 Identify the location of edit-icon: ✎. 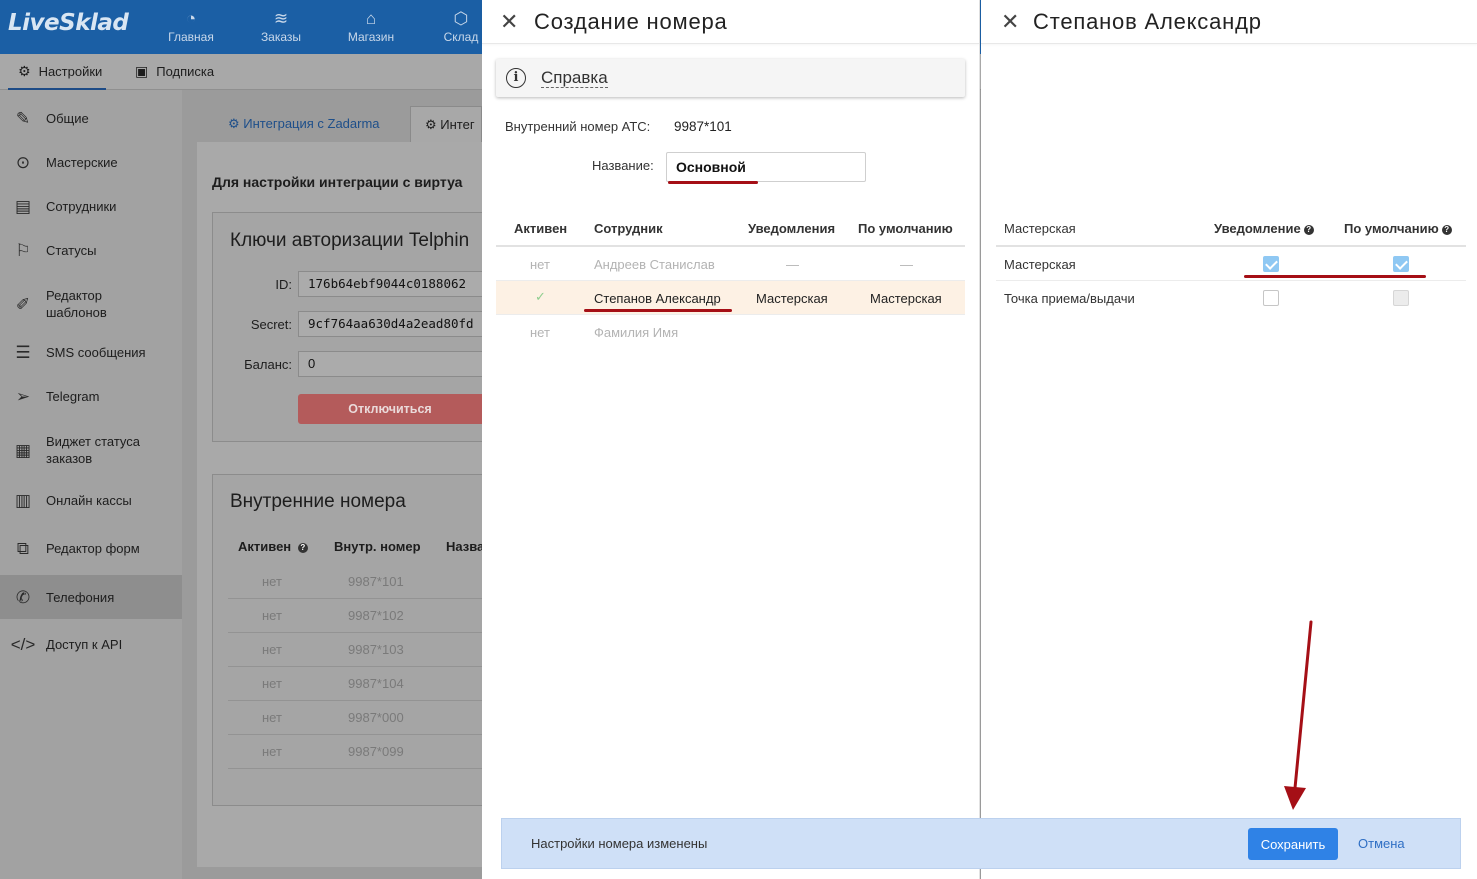
(23, 118).